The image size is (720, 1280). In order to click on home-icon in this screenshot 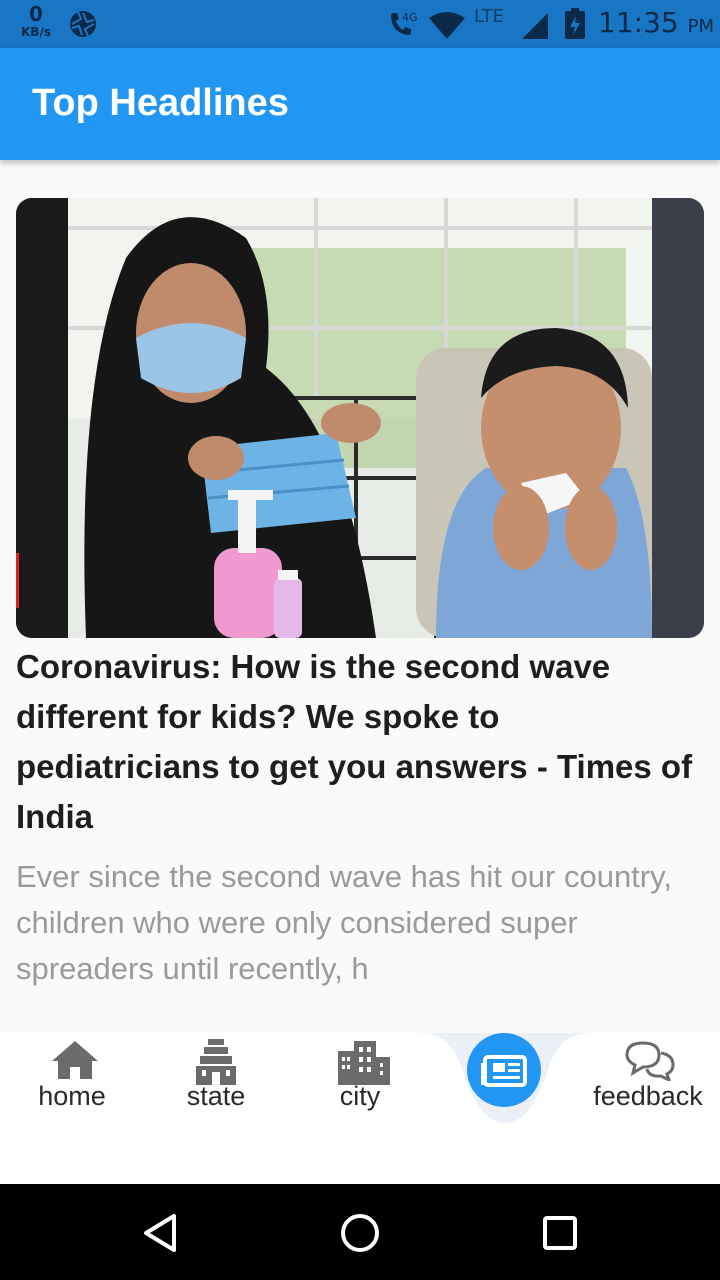, I will do `click(75, 1060)`.